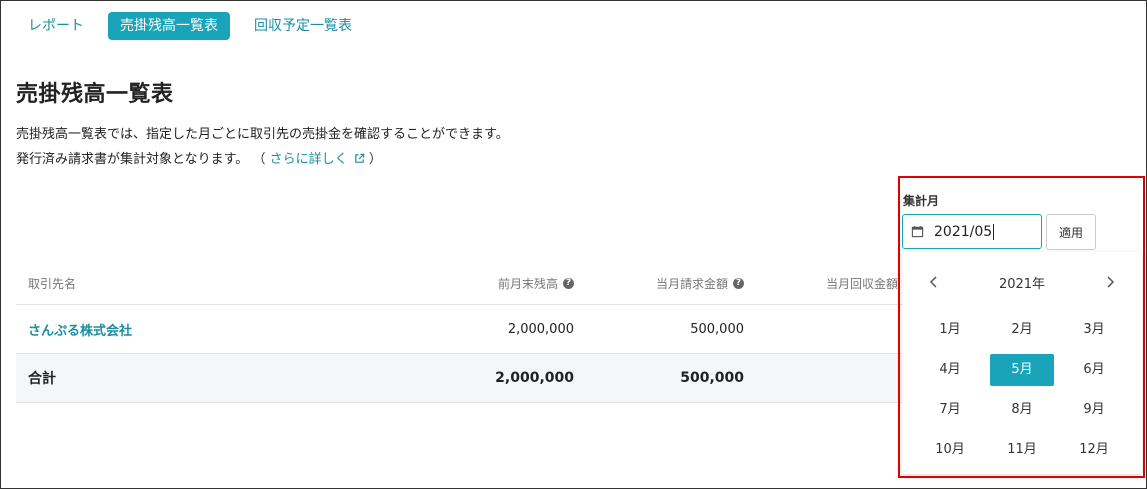 This screenshot has width=1147, height=489. I want to click on header-prev-balance: 前月末残高 ?, so click(536, 283).